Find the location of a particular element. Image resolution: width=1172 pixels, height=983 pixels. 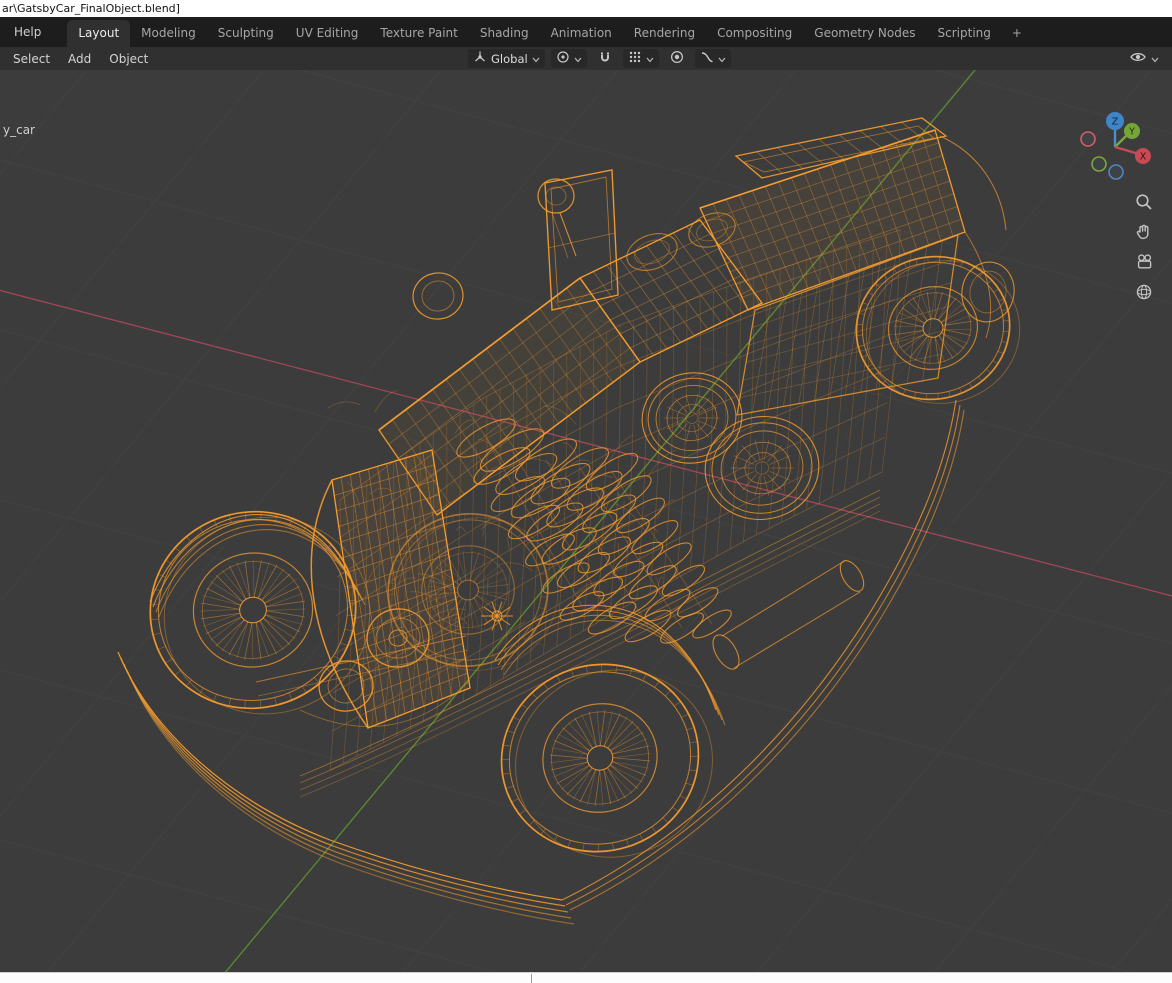

status-tick is located at coordinates (531, 978).